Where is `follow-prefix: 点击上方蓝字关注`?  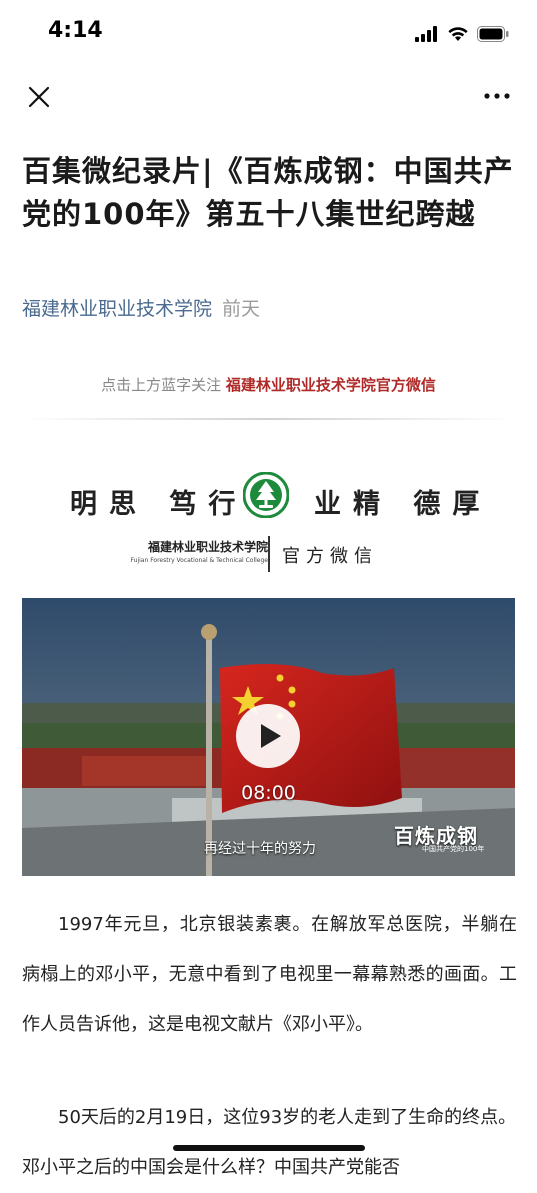
follow-prefix: 点击上方蓝字关注 is located at coordinates (161, 385).